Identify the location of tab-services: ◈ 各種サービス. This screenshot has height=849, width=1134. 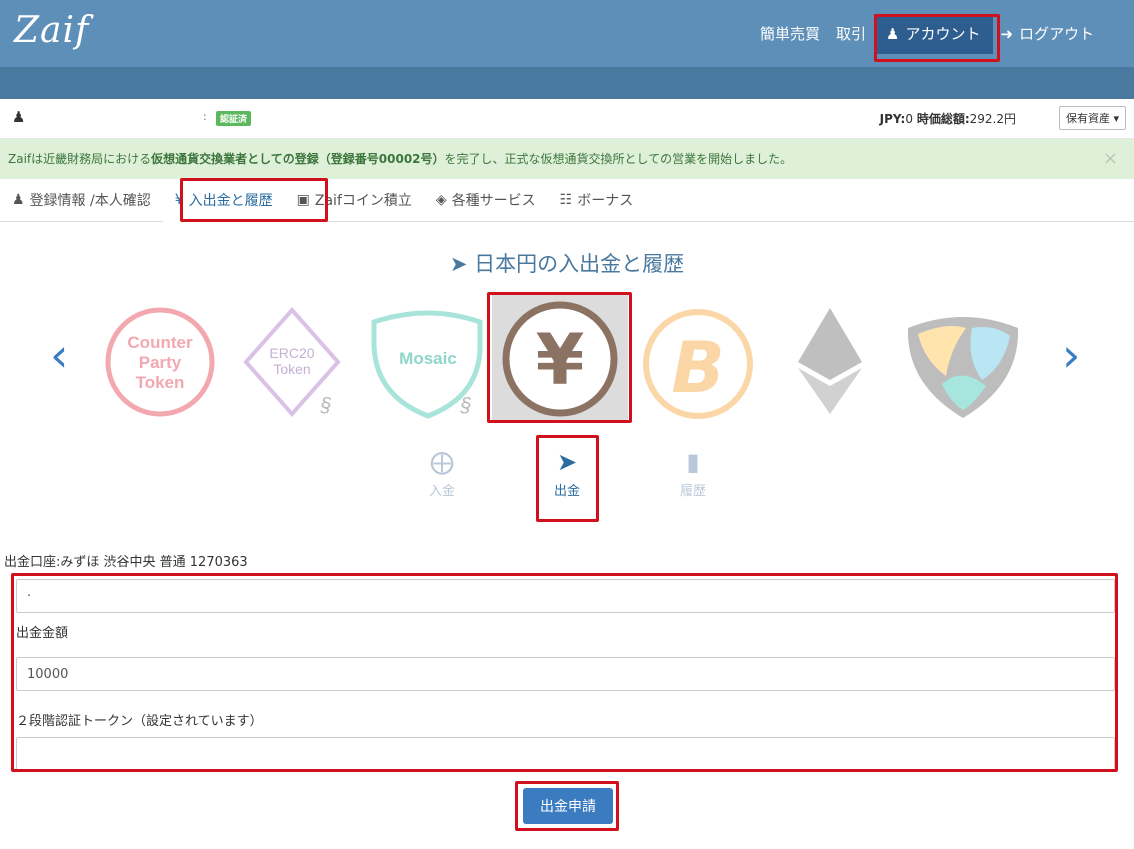
(486, 200).